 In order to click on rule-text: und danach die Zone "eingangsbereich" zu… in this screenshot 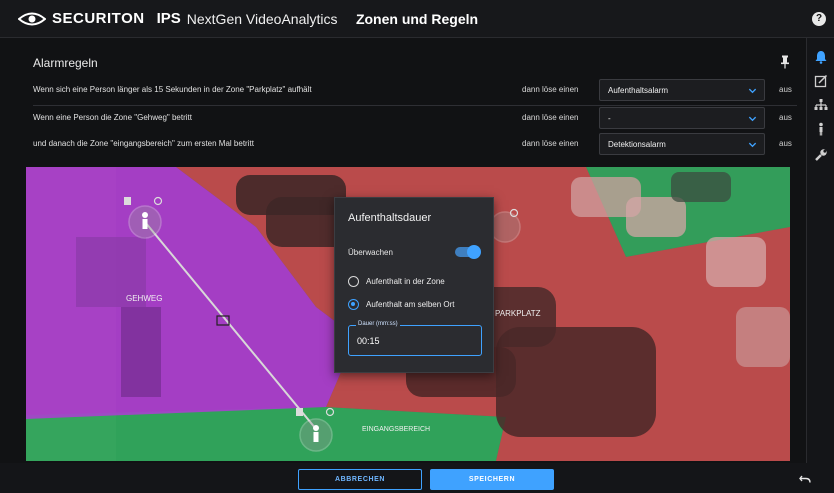, I will do `click(143, 143)`.